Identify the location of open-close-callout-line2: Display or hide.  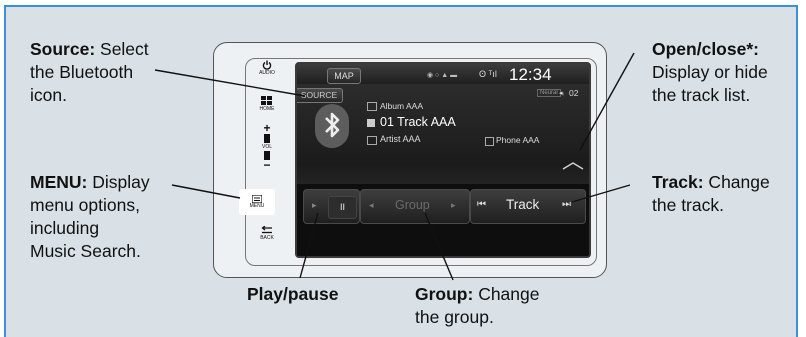
(710, 72).